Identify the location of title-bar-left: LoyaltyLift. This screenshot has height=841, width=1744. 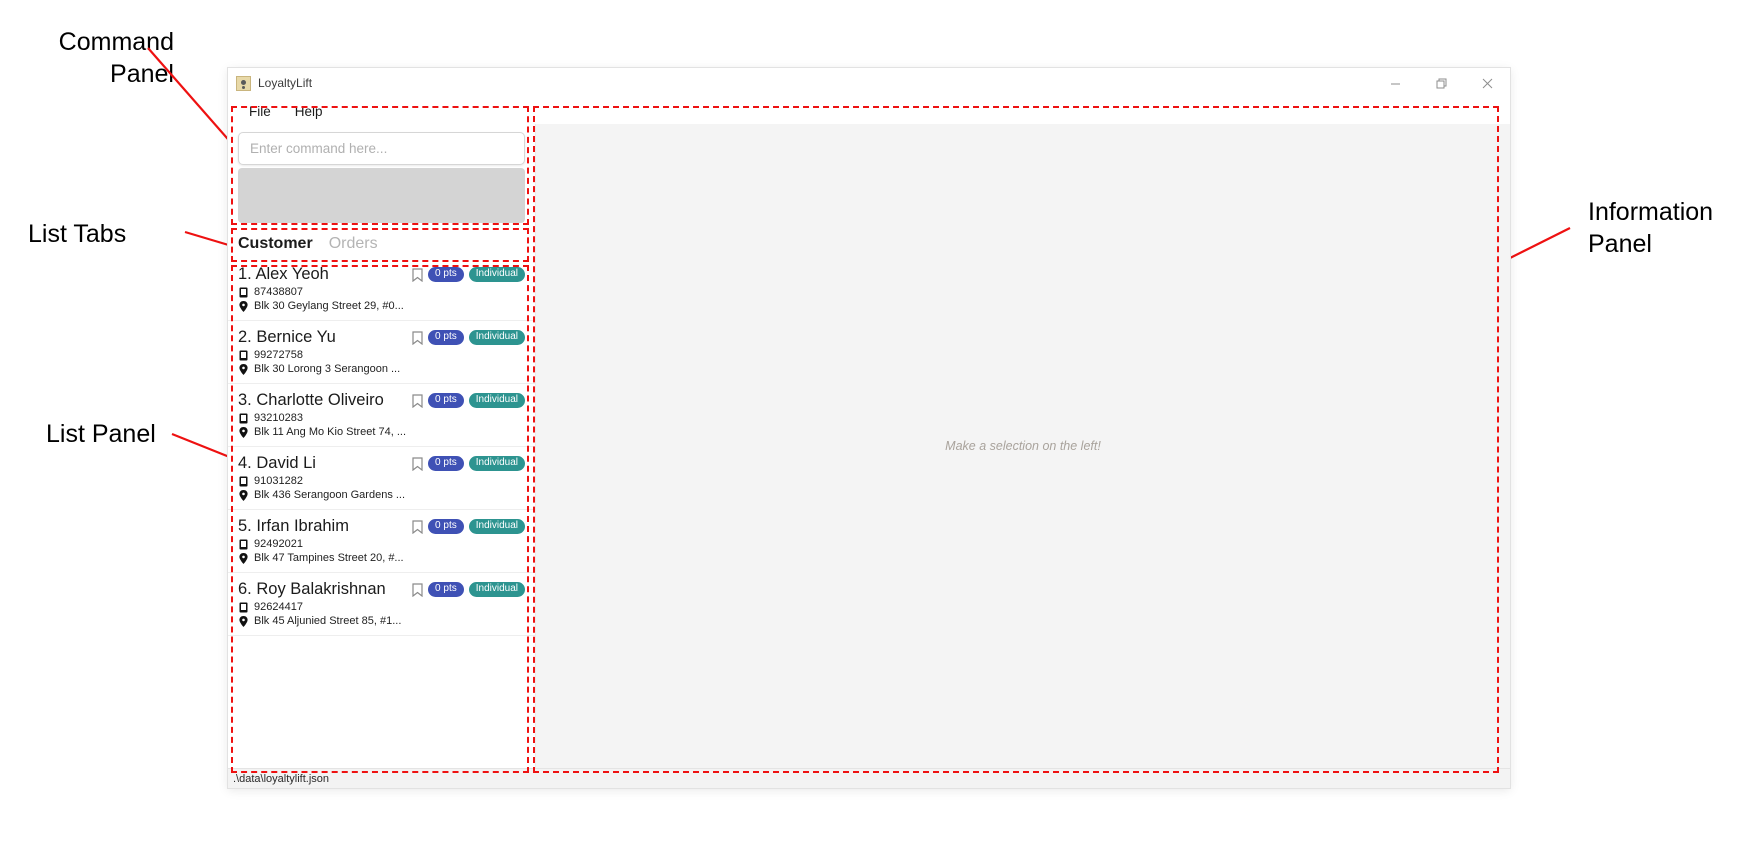
(270, 83).